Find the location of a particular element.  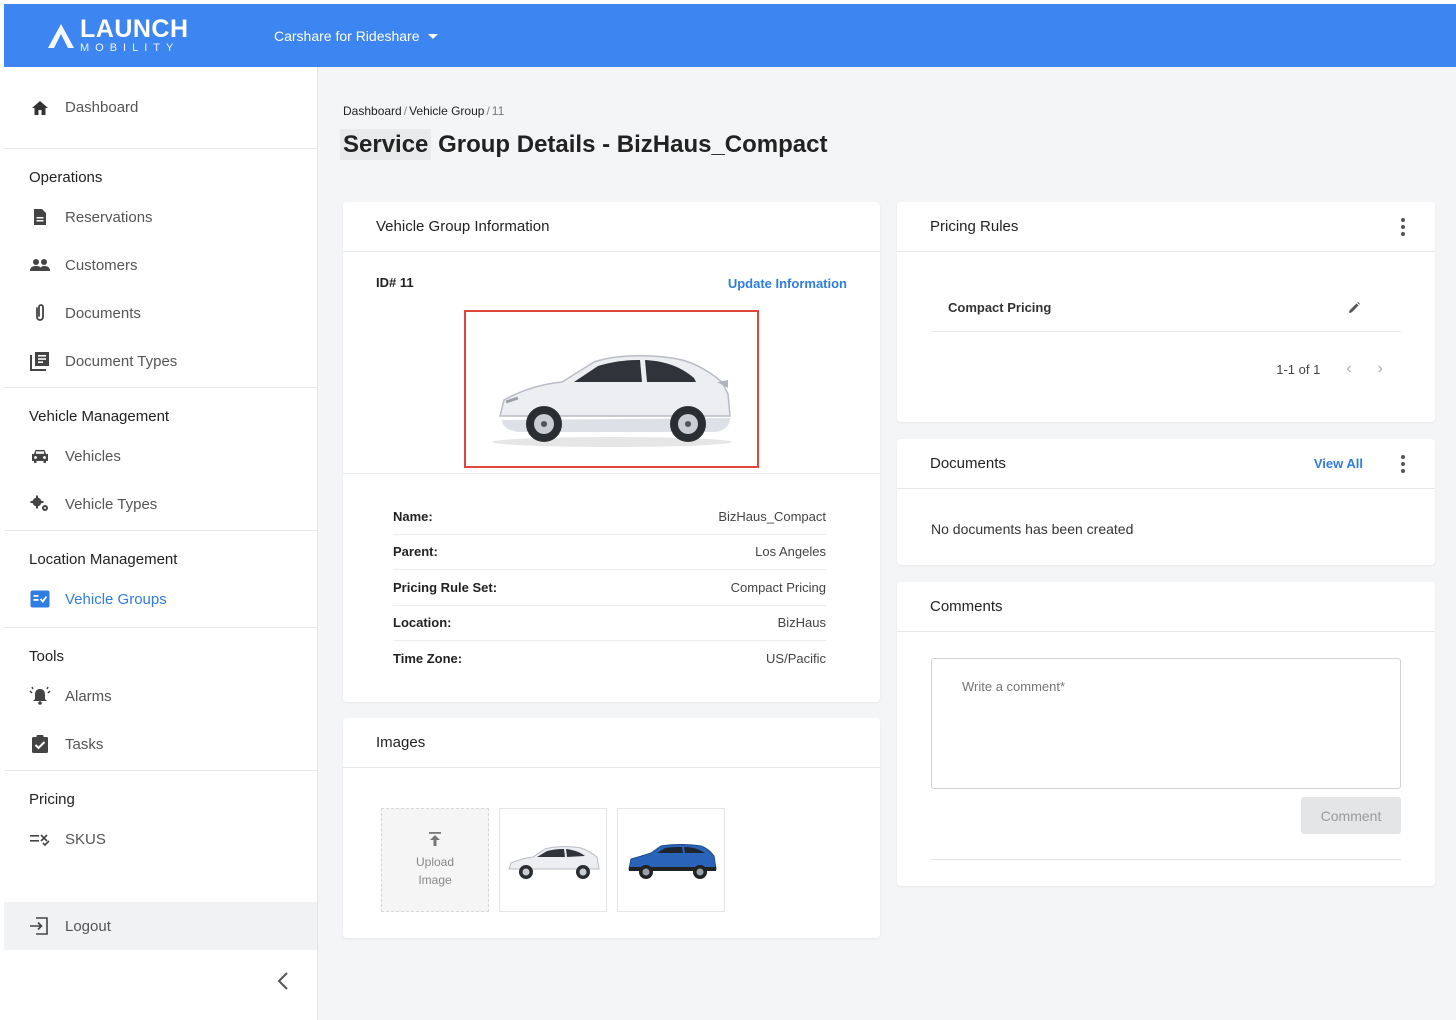

car-icon is located at coordinates (40, 456).